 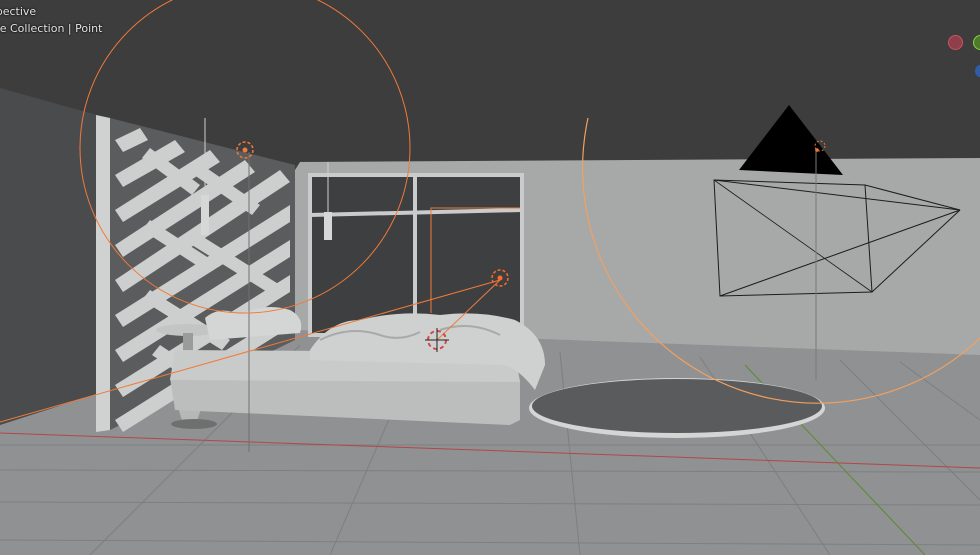 What do you see at coordinates (955, 42) in the screenshot?
I see `navigation-gizmo-x-axis` at bounding box center [955, 42].